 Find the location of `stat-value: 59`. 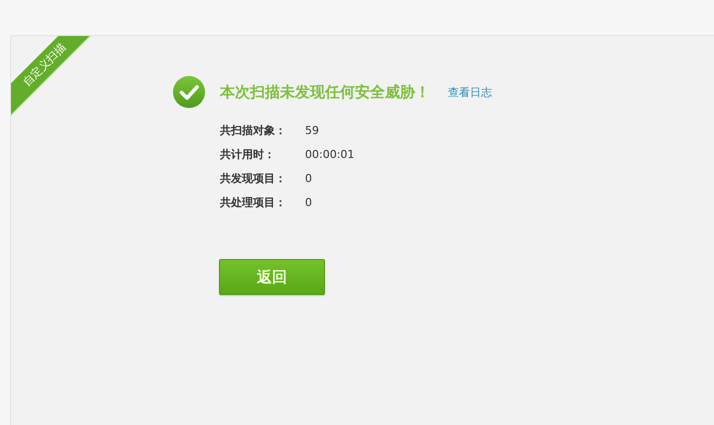

stat-value: 59 is located at coordinates (312, 130).